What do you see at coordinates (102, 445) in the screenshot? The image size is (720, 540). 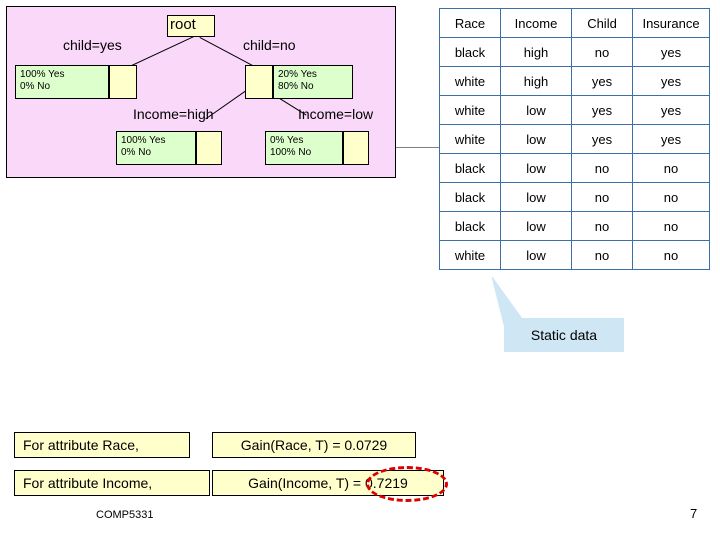 I see `statement-race-attribute: For attribute Race,` at bounding box center [102, 445].